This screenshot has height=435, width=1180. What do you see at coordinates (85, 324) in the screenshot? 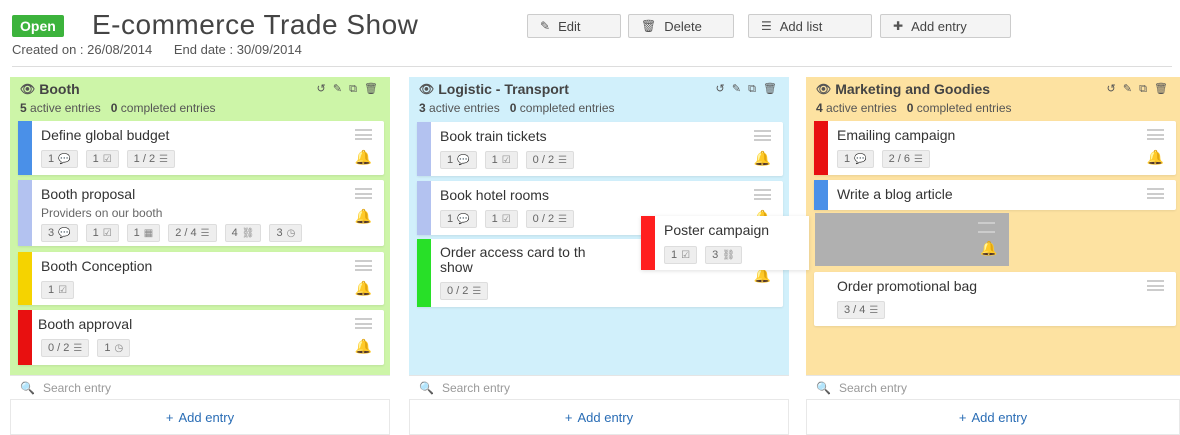
I see `card-title: Booth approval` at bounding box center [85, 324].